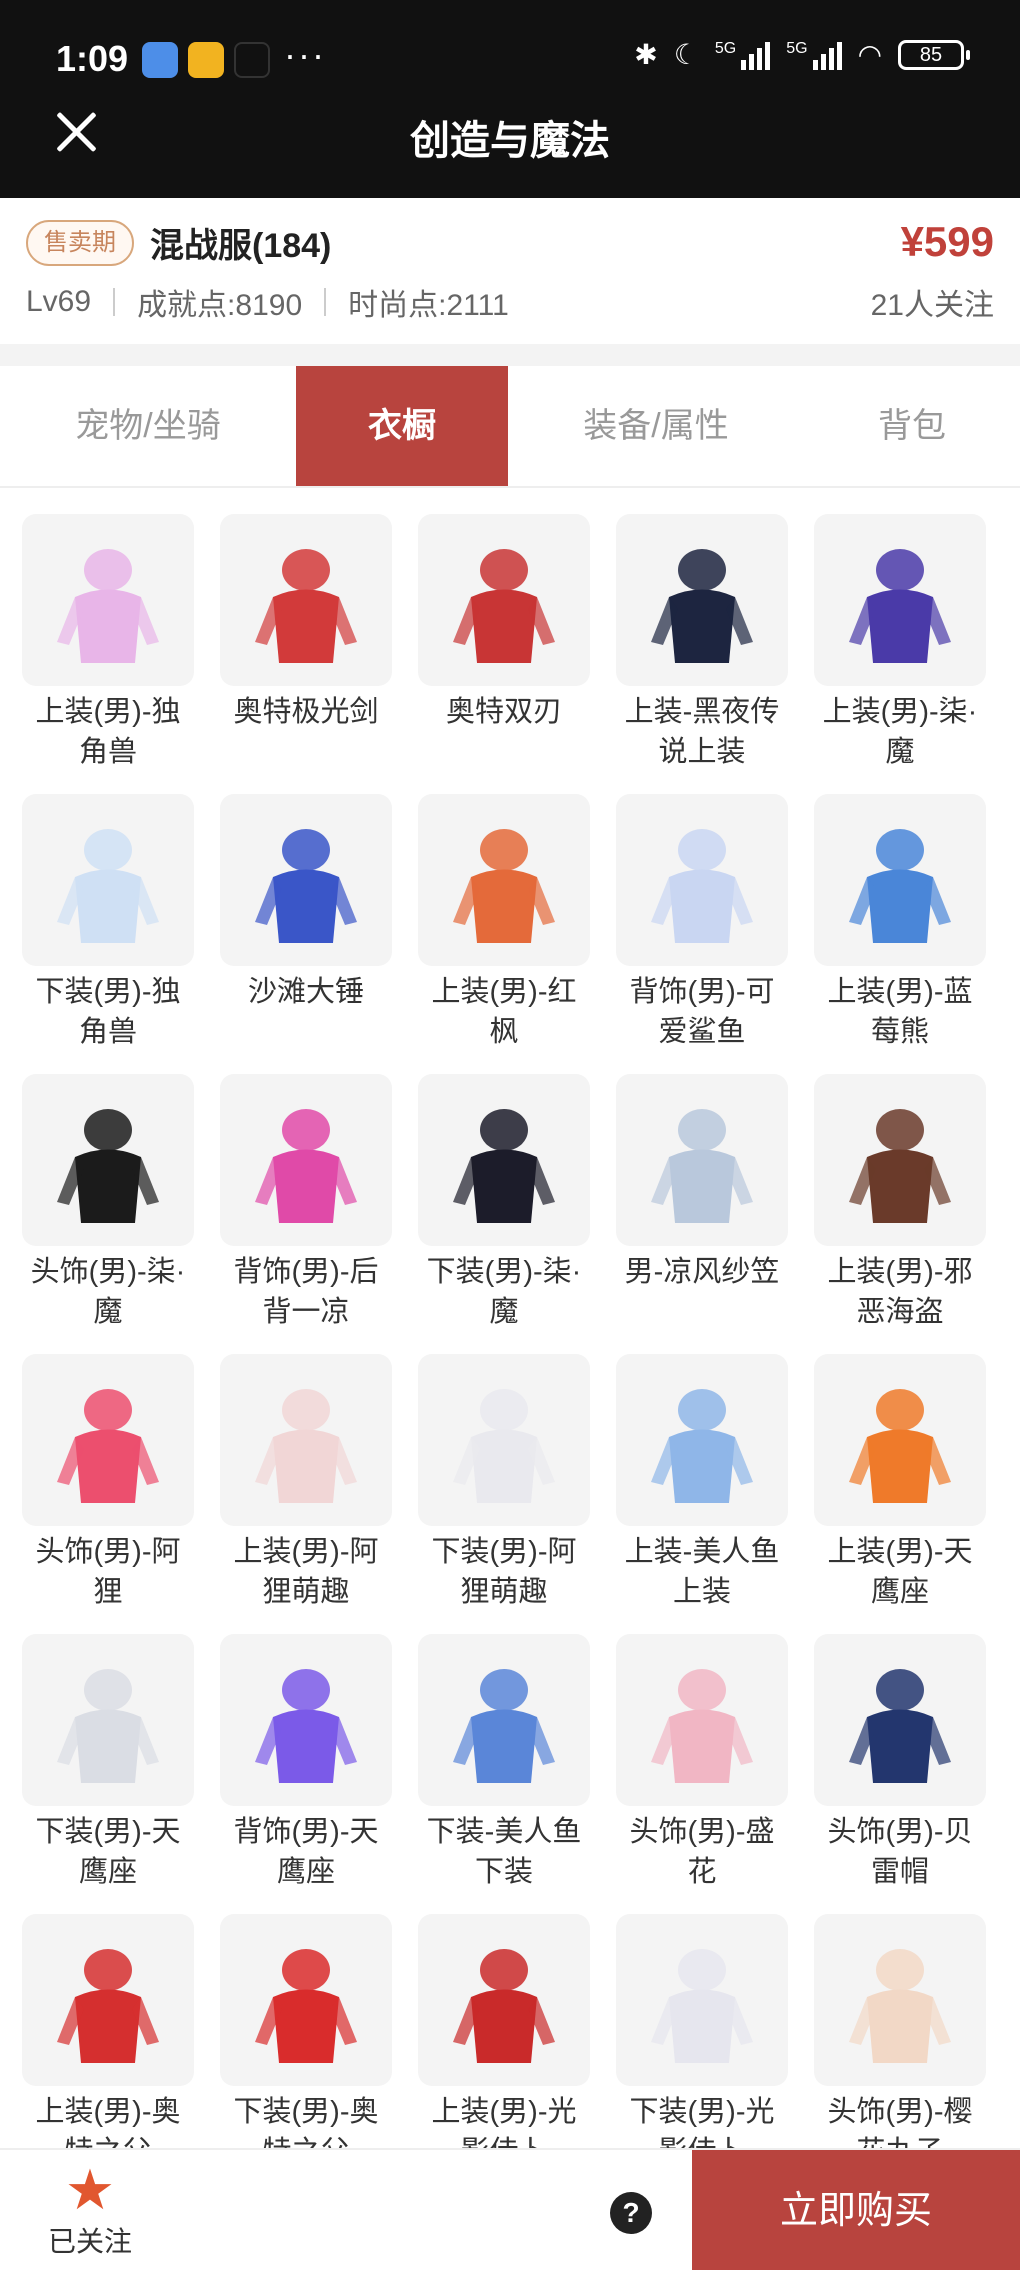  I want to click on wardrobe-item: 头饰(男)-盛花, so click(702, 1768).